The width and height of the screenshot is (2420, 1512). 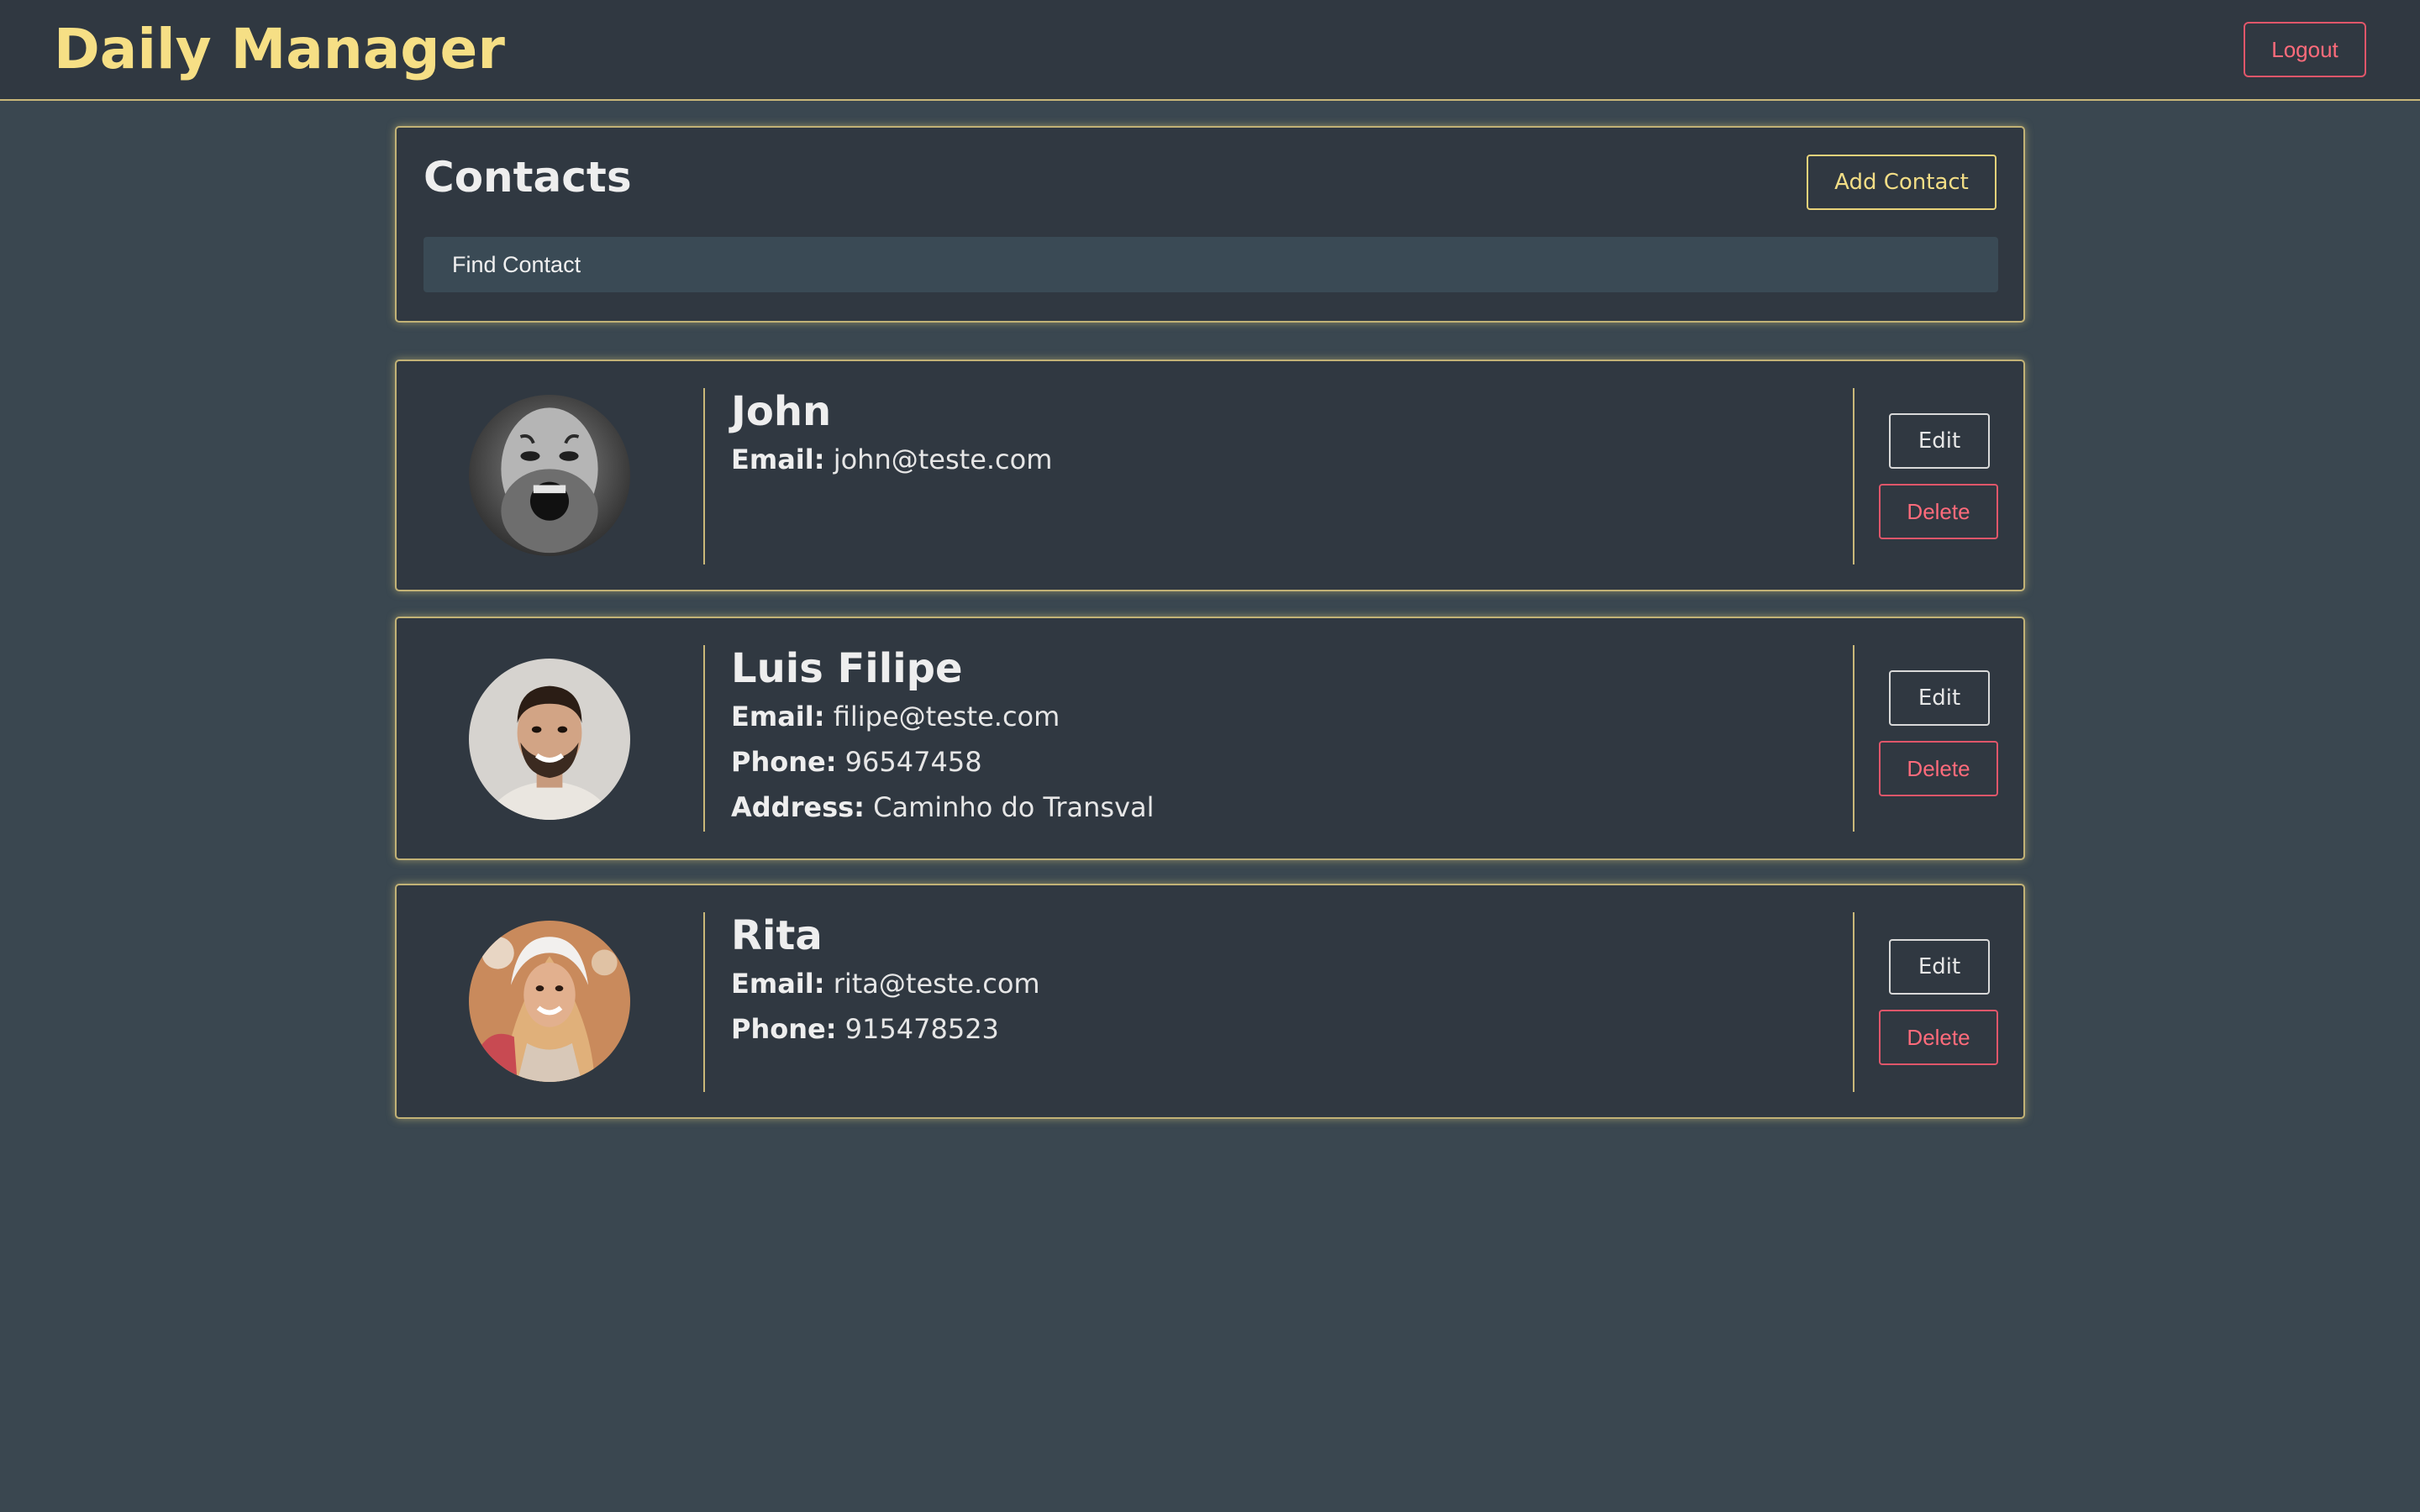 I want to click on contact-name: Rita, so click(x=777, y=935).